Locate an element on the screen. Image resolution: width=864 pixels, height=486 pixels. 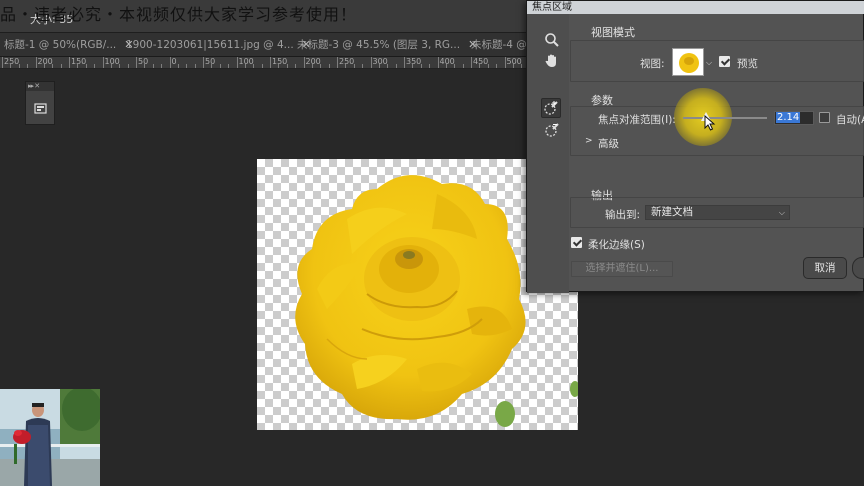
hand-tool-icon is located at coordinates (552, 61).